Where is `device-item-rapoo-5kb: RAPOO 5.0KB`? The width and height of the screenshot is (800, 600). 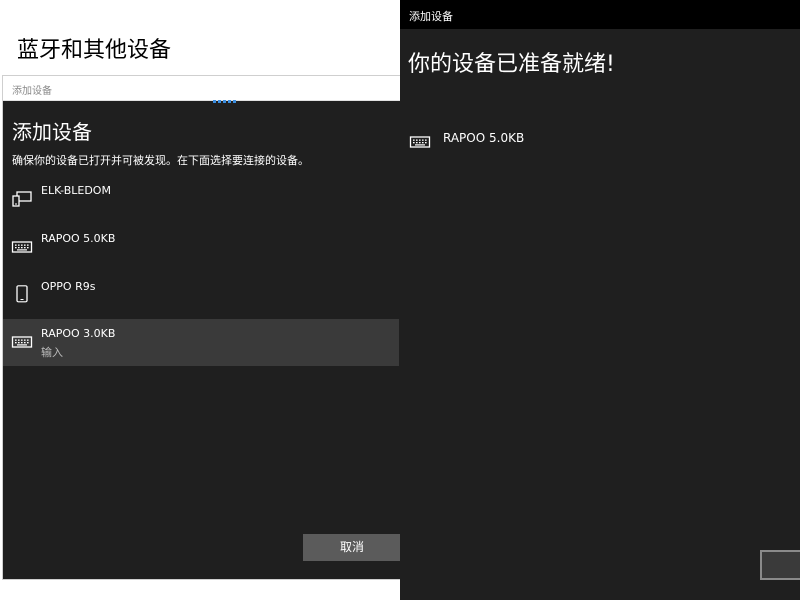 device-item-rapoo-5kb: RAPOO 5.0KB is located at coordinates (201, 247).